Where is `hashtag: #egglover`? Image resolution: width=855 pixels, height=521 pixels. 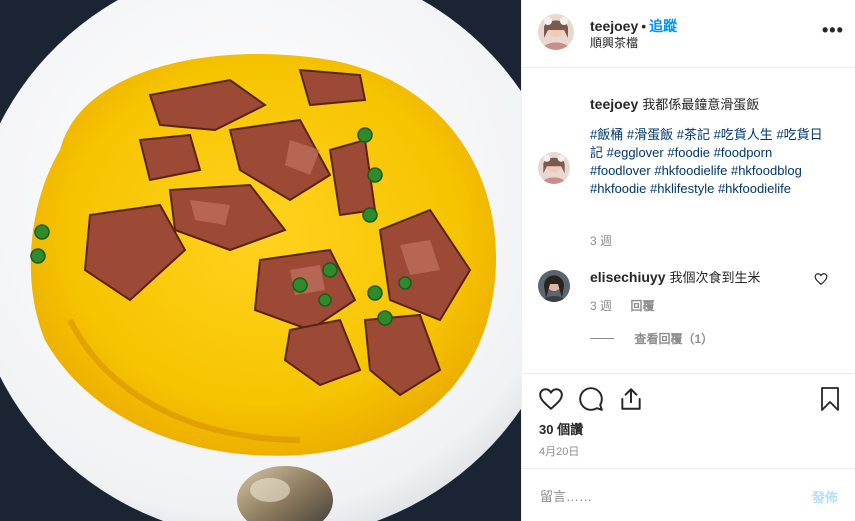 hashtag: #egglover is located at coordinates (635, 152).